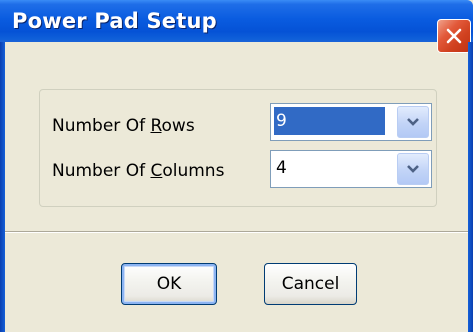 This screenshot has height=332, width=473. What do you see at coordinates (310, 284) in the screenshot?
I see `cancel-button: Cancel` at bounding box center [310, 284].